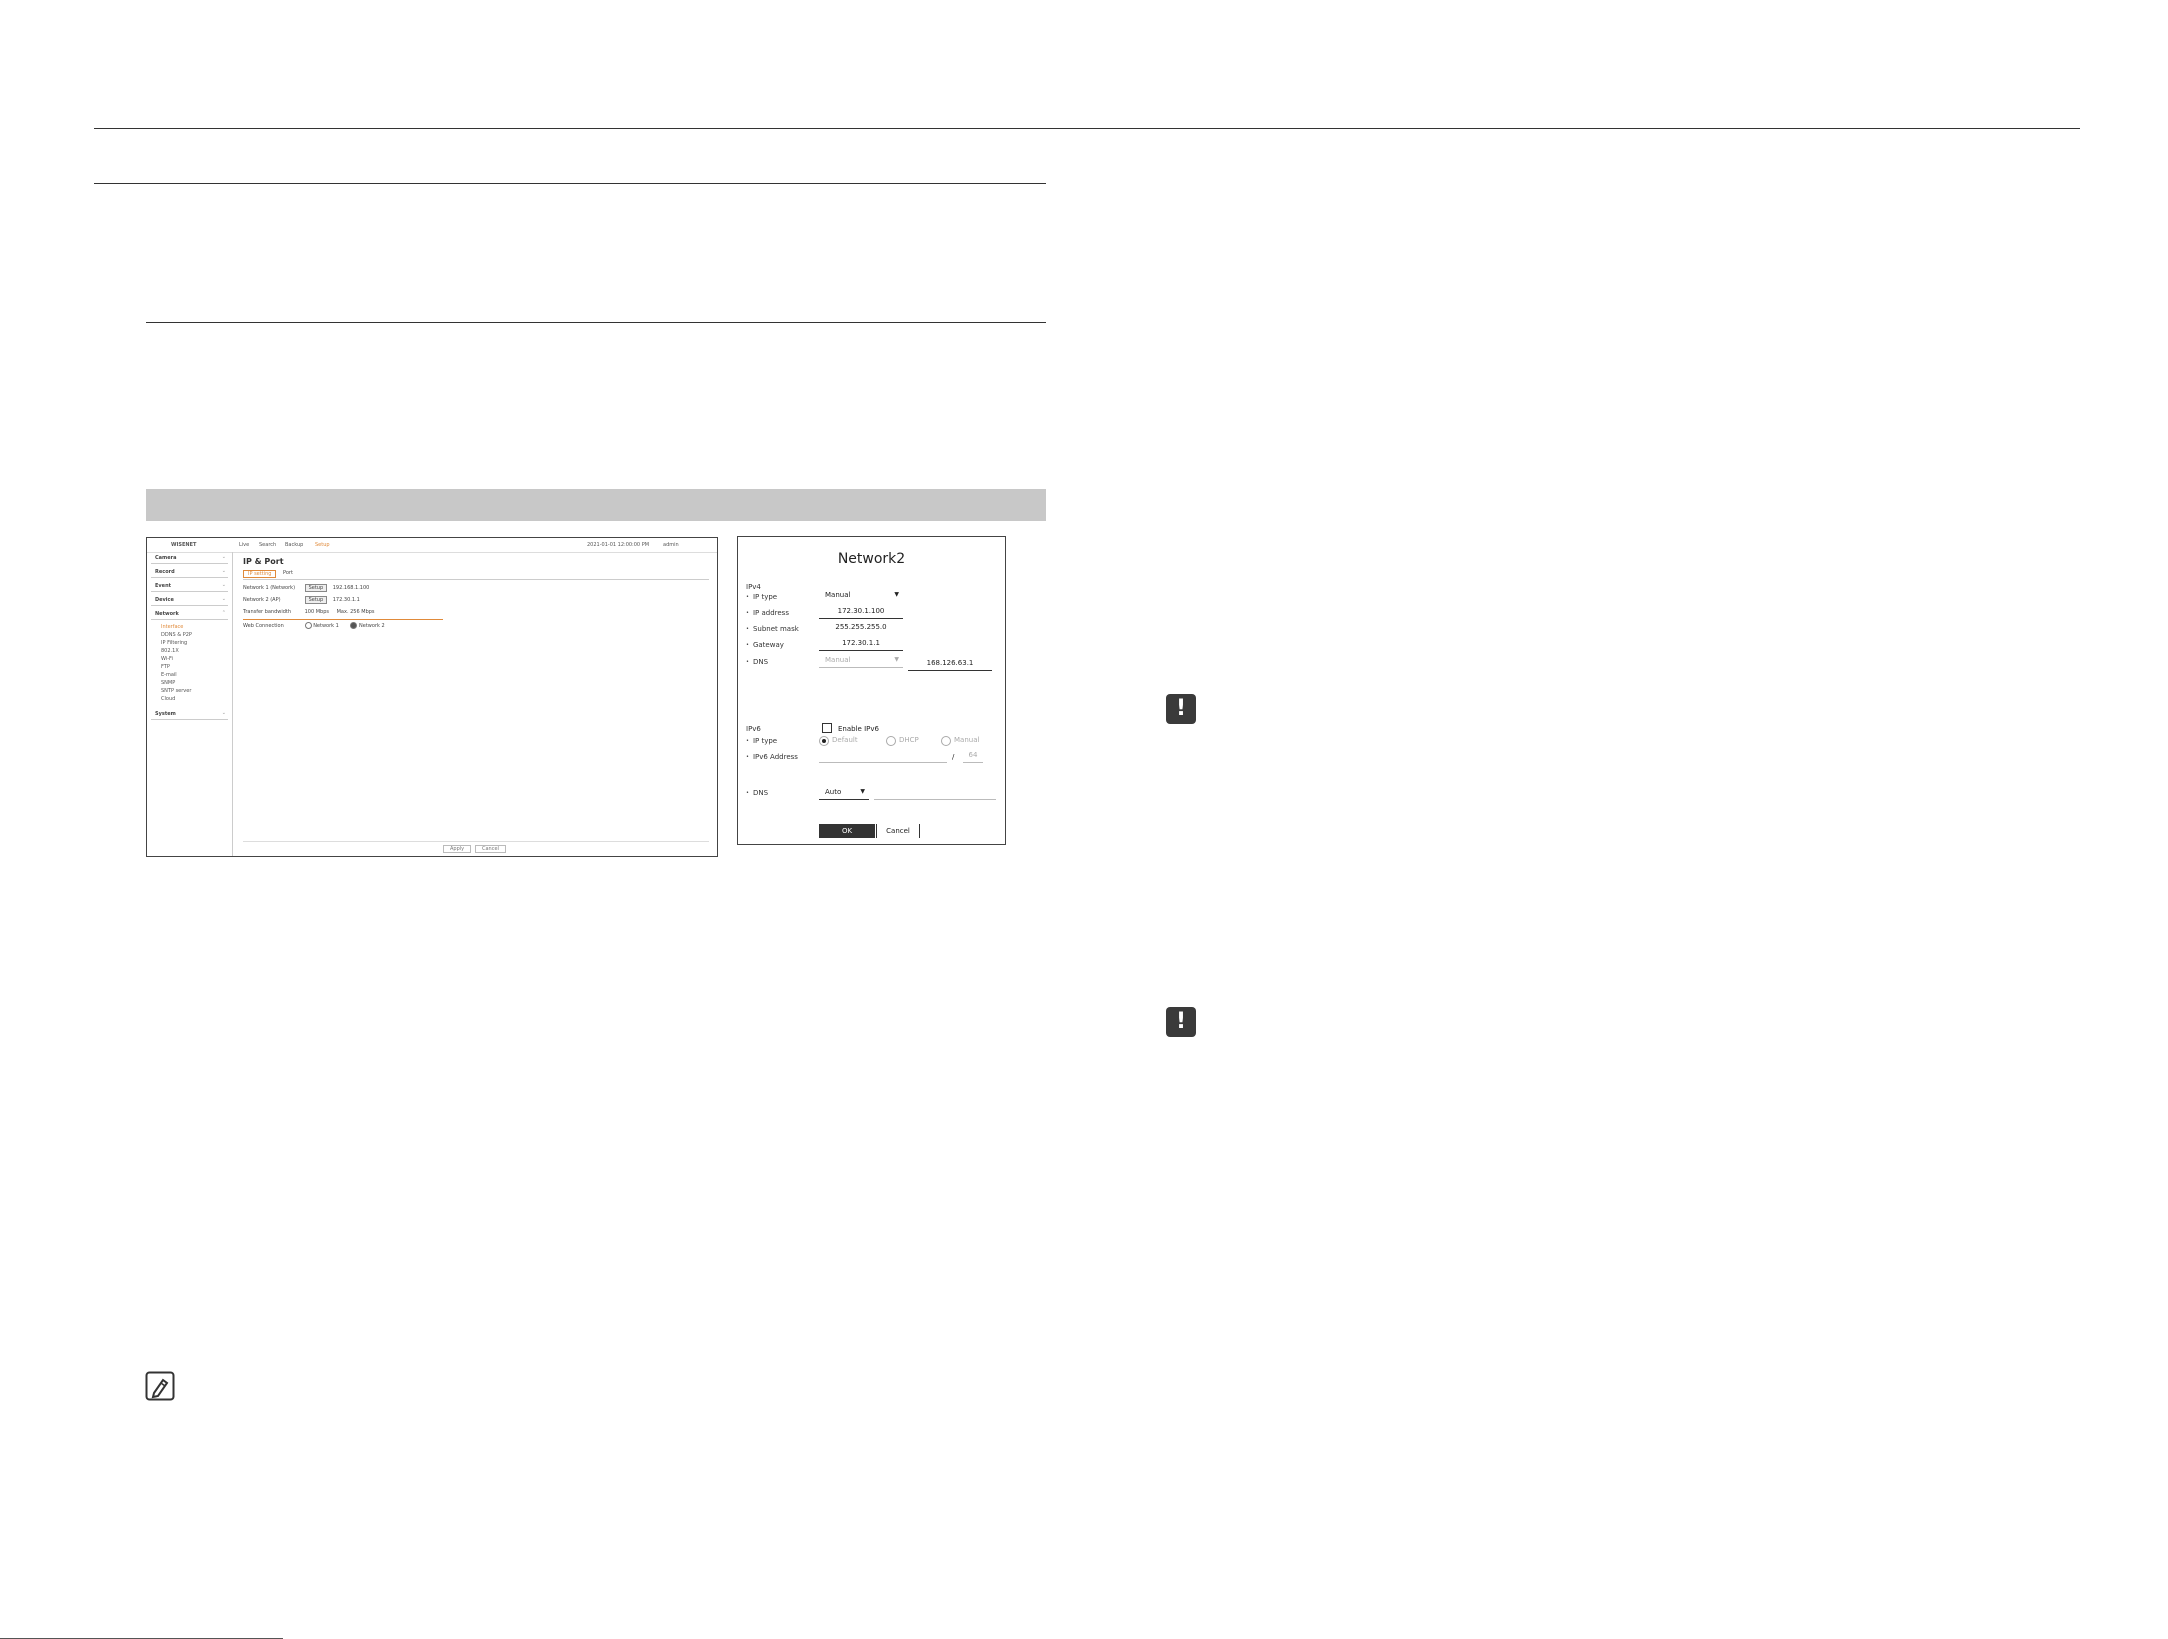 The image size is (2168, 1639). Describe the element at coordinates (767, 613) in the screenshot. I see `ipv4-ipaddress-label: IP address` at that location.